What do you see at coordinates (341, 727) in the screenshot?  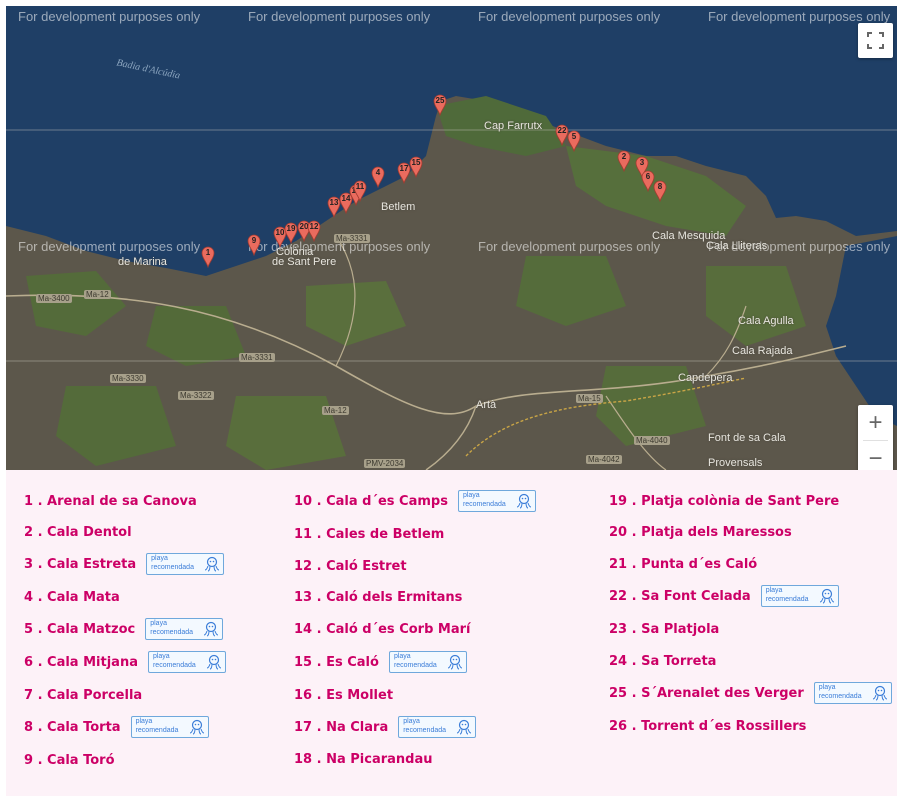 I see `beach-link: 17 . Na Clara` at bounding box center [341, 727].